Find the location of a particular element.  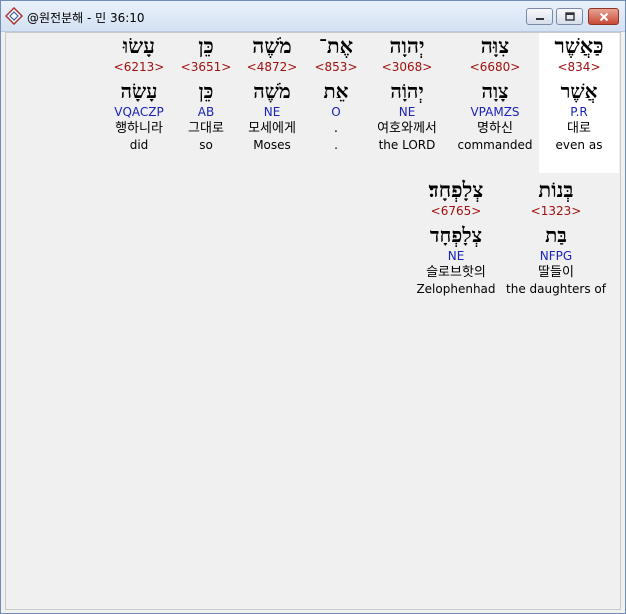

english-gloss: did is located at coordinates (139, 145).